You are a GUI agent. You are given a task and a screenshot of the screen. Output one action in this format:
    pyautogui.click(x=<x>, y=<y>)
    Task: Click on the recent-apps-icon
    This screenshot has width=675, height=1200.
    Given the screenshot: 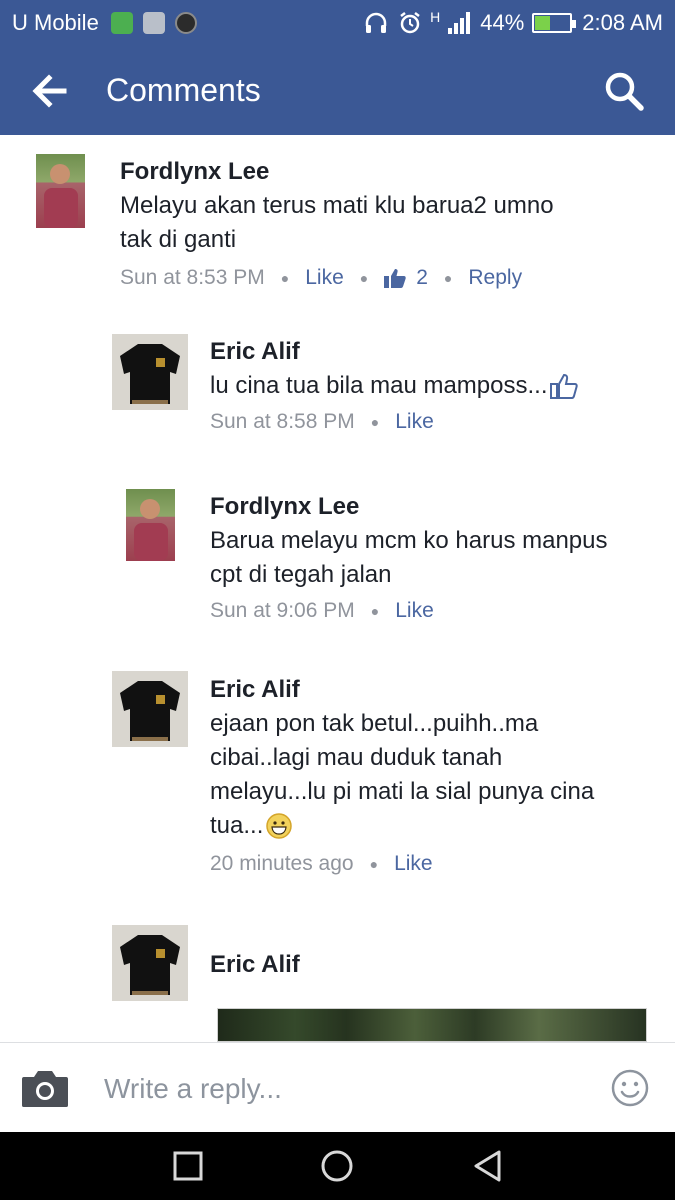 What is the action you would take?
    pyautogui.click(x=188, y=1166)
    